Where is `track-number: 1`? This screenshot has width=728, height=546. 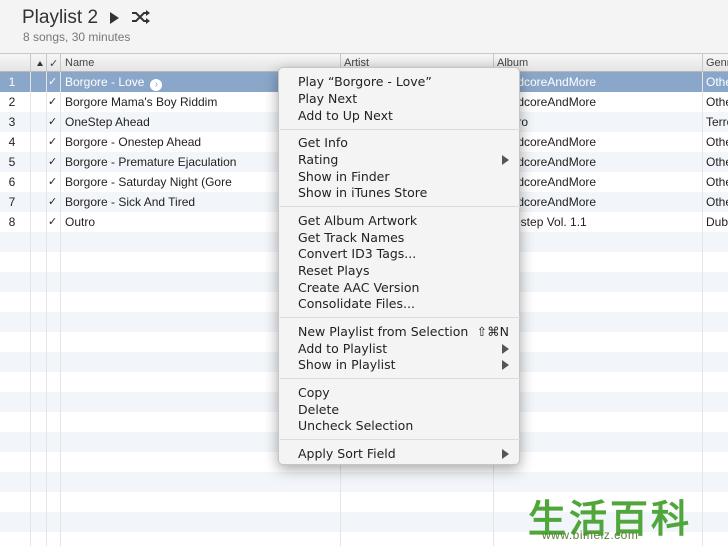
track-number: 1 is located at coordinates (12, 82).